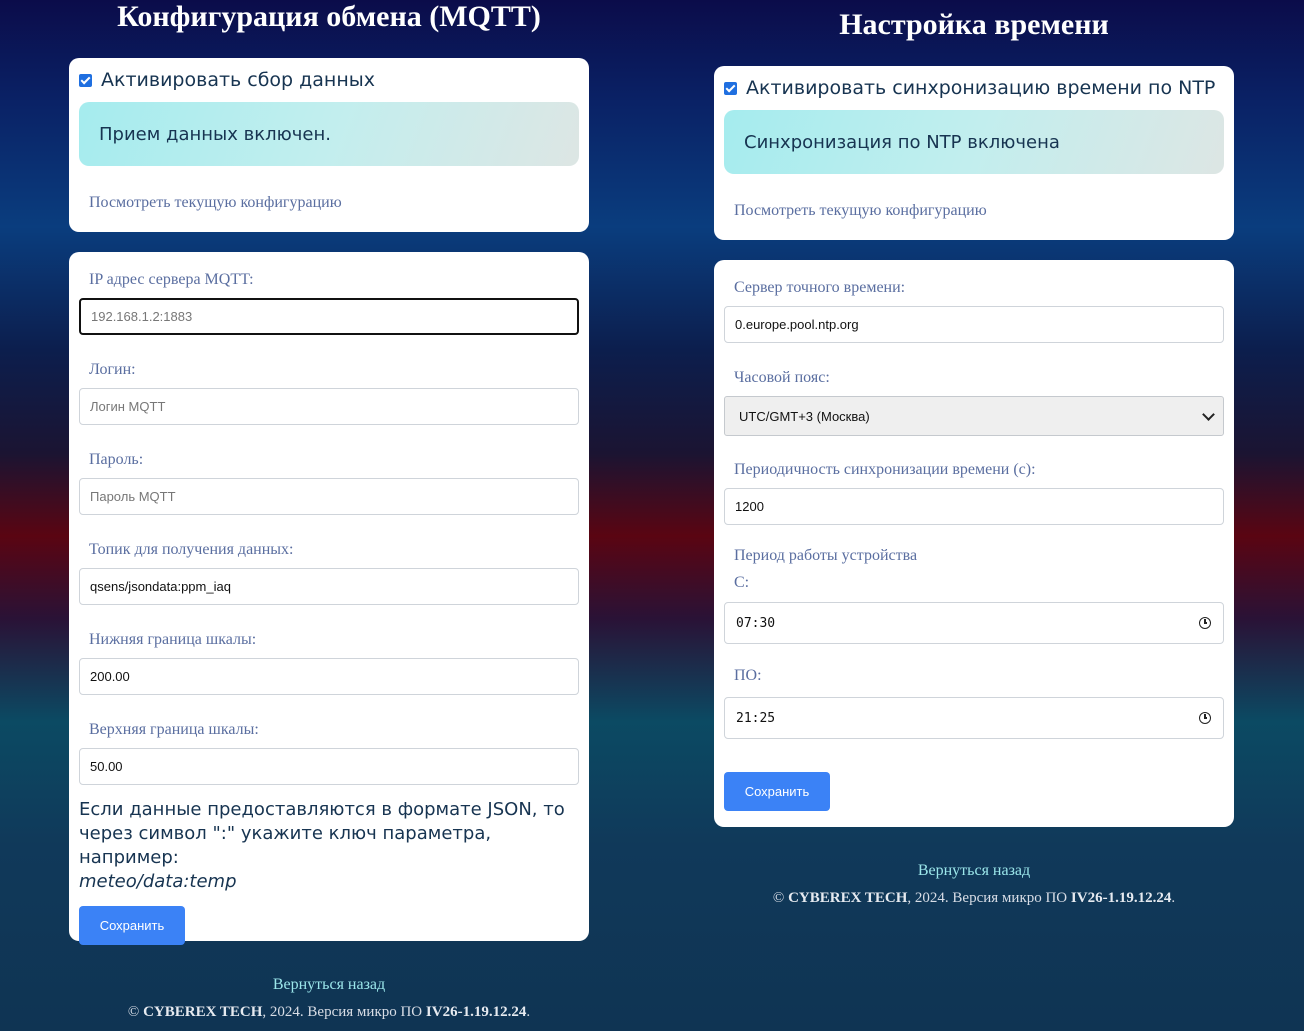  What do you see at coordinates (106, 766) in the screenshot?
I see `mqtt-upper-value: 50.00` at bounding box center [106, 766].